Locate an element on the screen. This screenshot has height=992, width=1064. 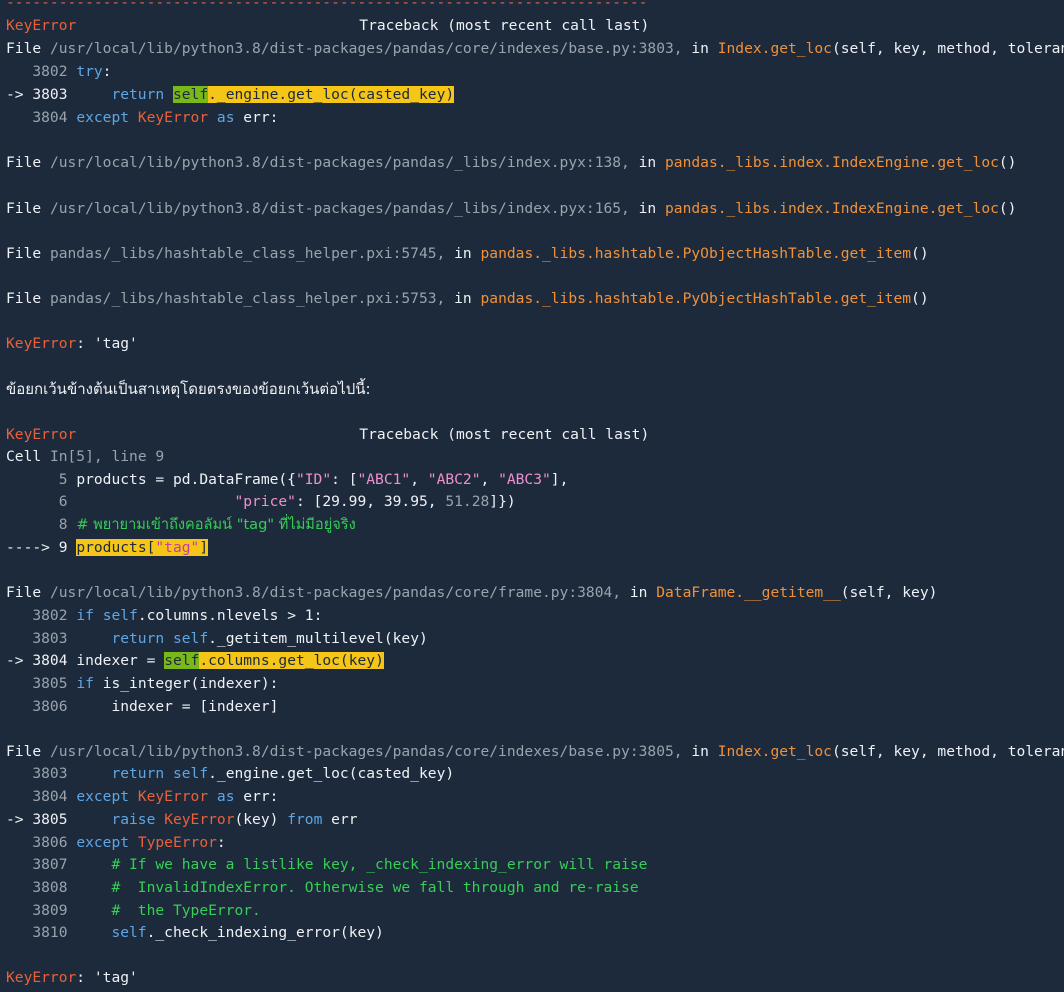
string-literal: "ABC1" is located at coordinates (384, 479).